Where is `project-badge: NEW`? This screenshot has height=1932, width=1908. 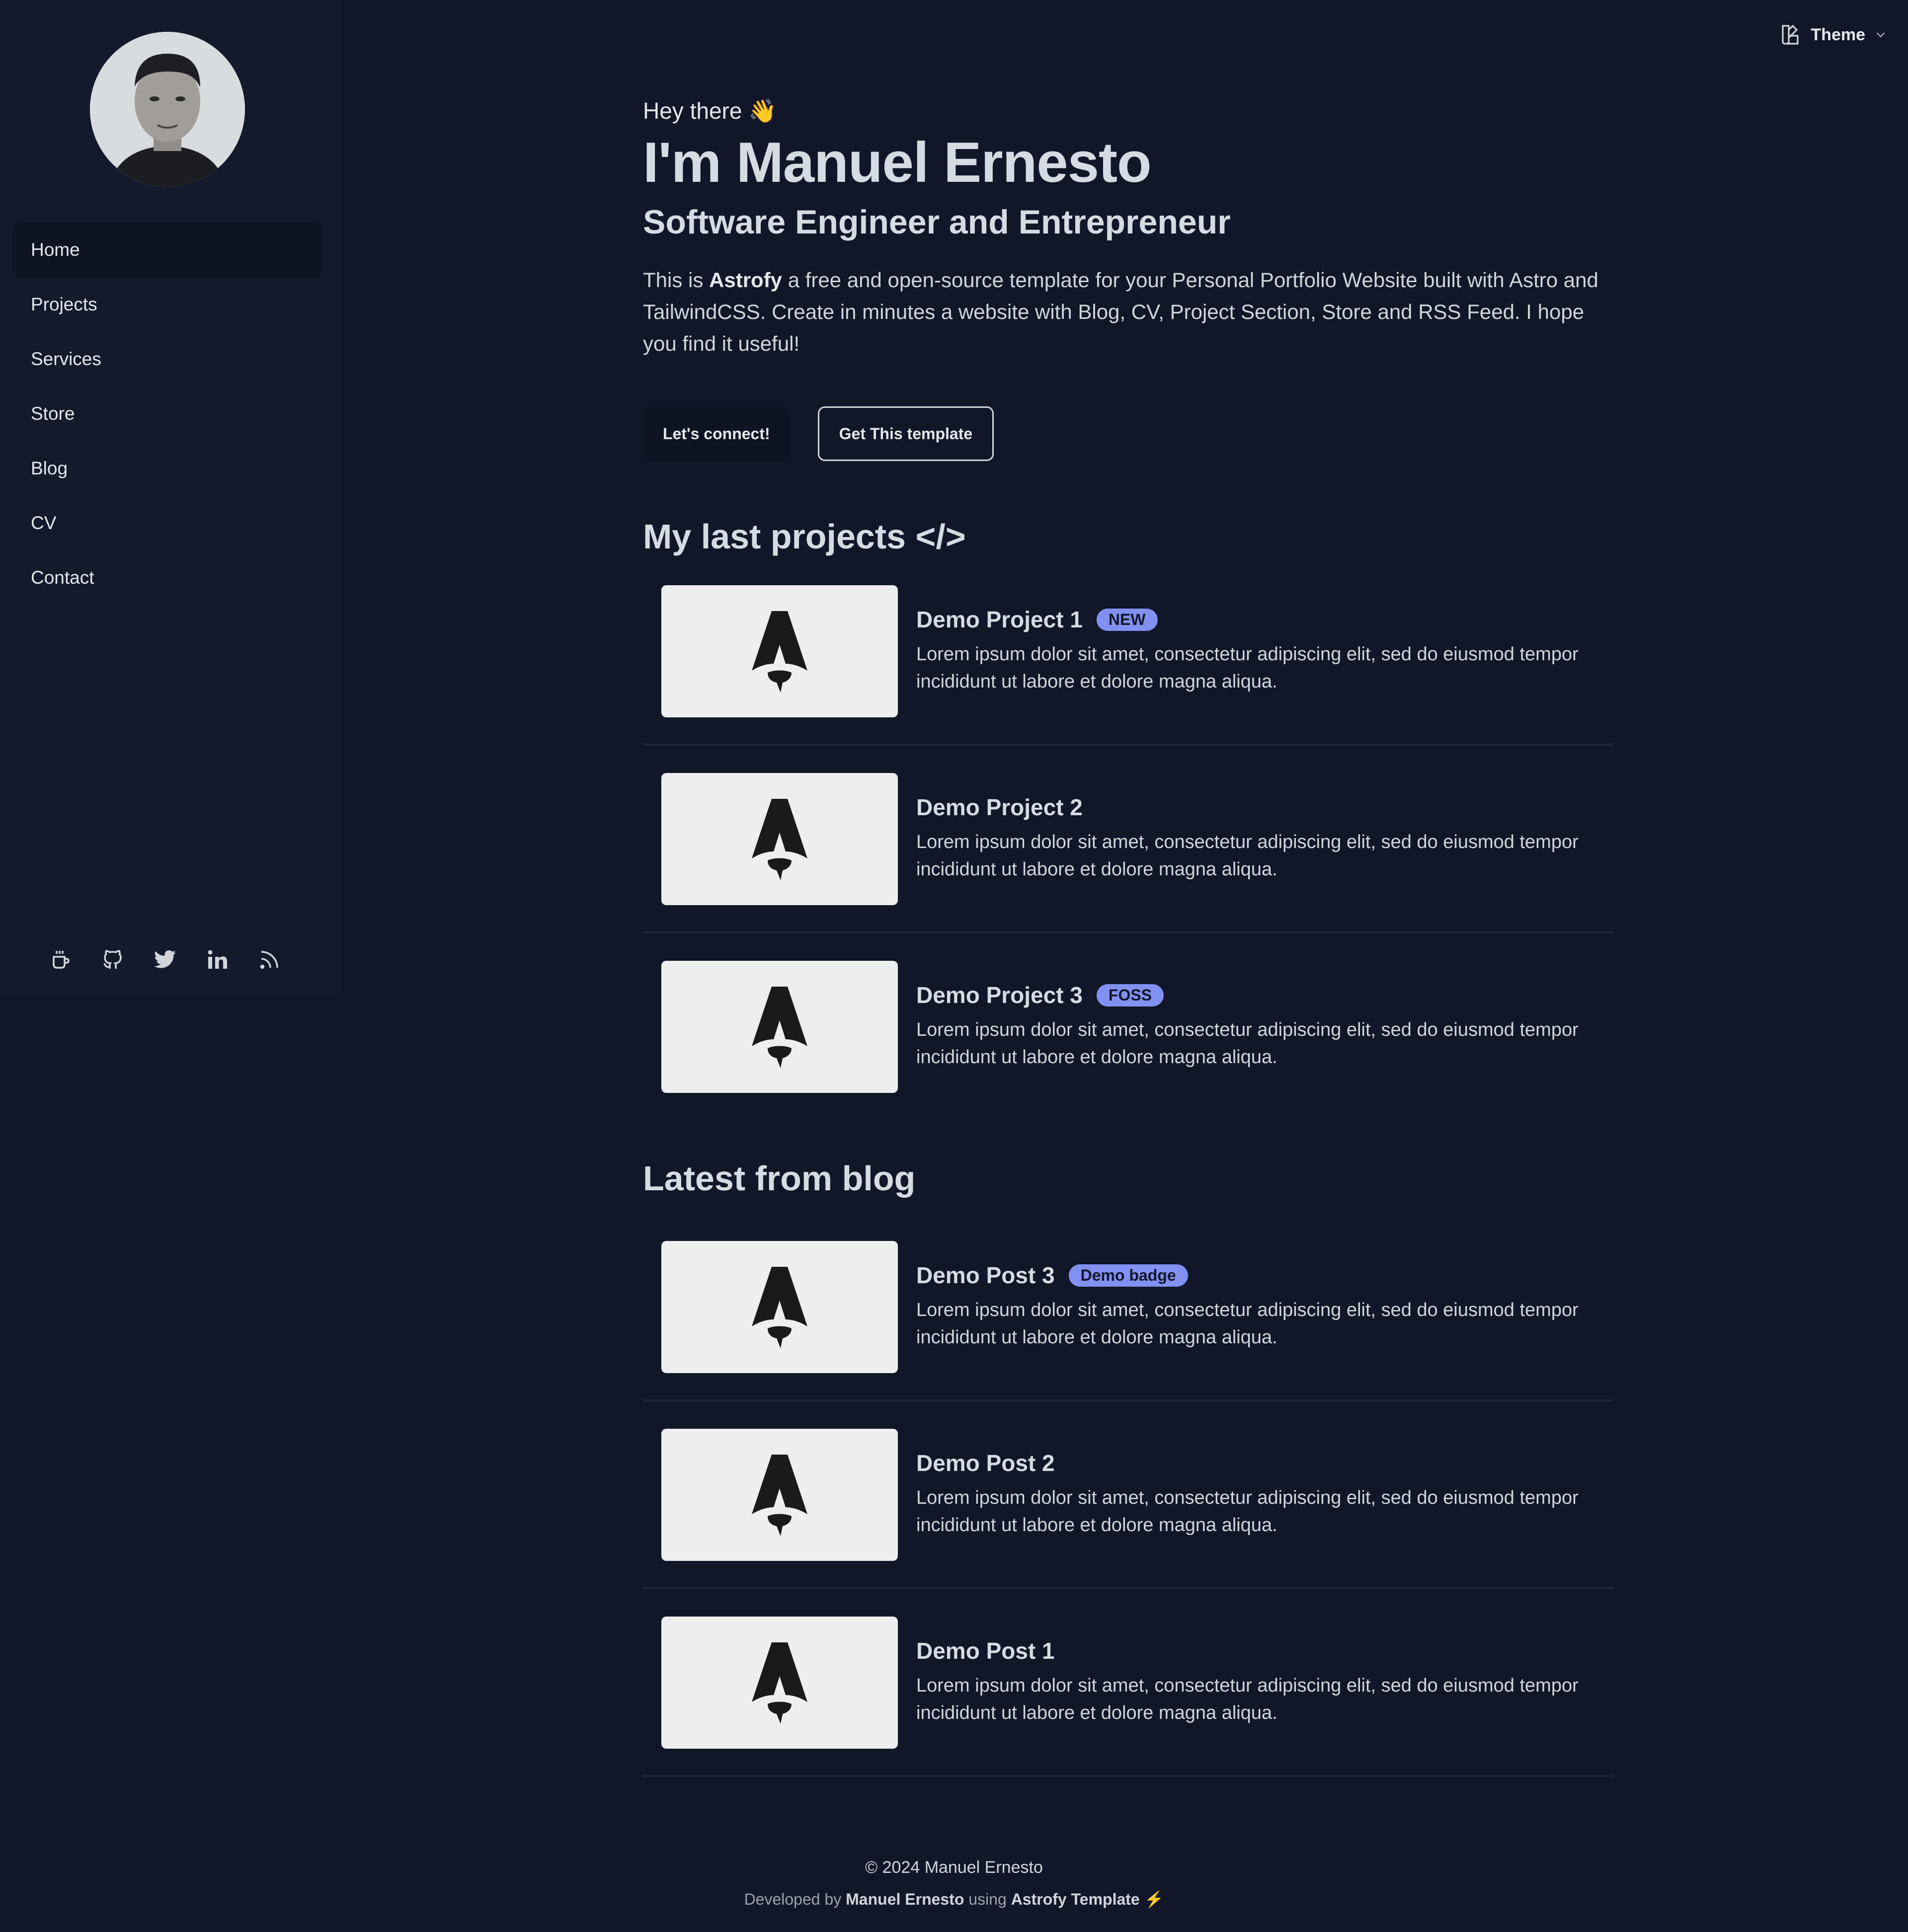 project-badge: NEW is located at coordinates (1127, 620).